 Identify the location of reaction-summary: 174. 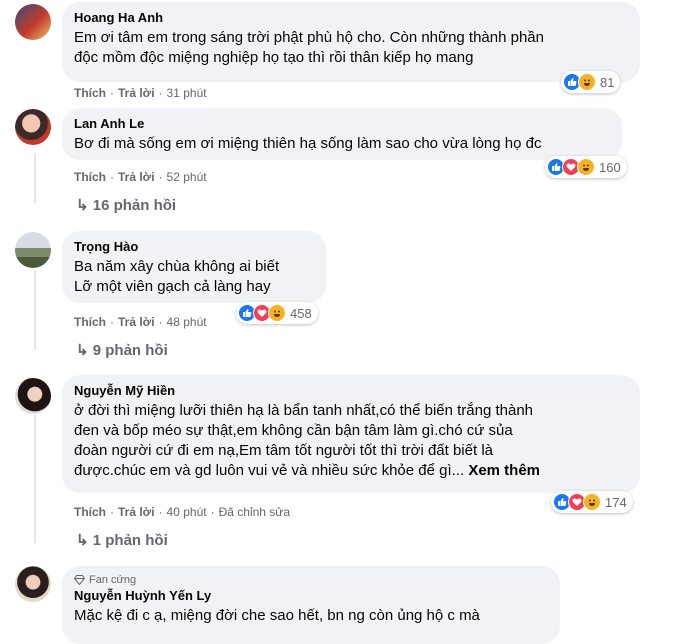
(592, 502).